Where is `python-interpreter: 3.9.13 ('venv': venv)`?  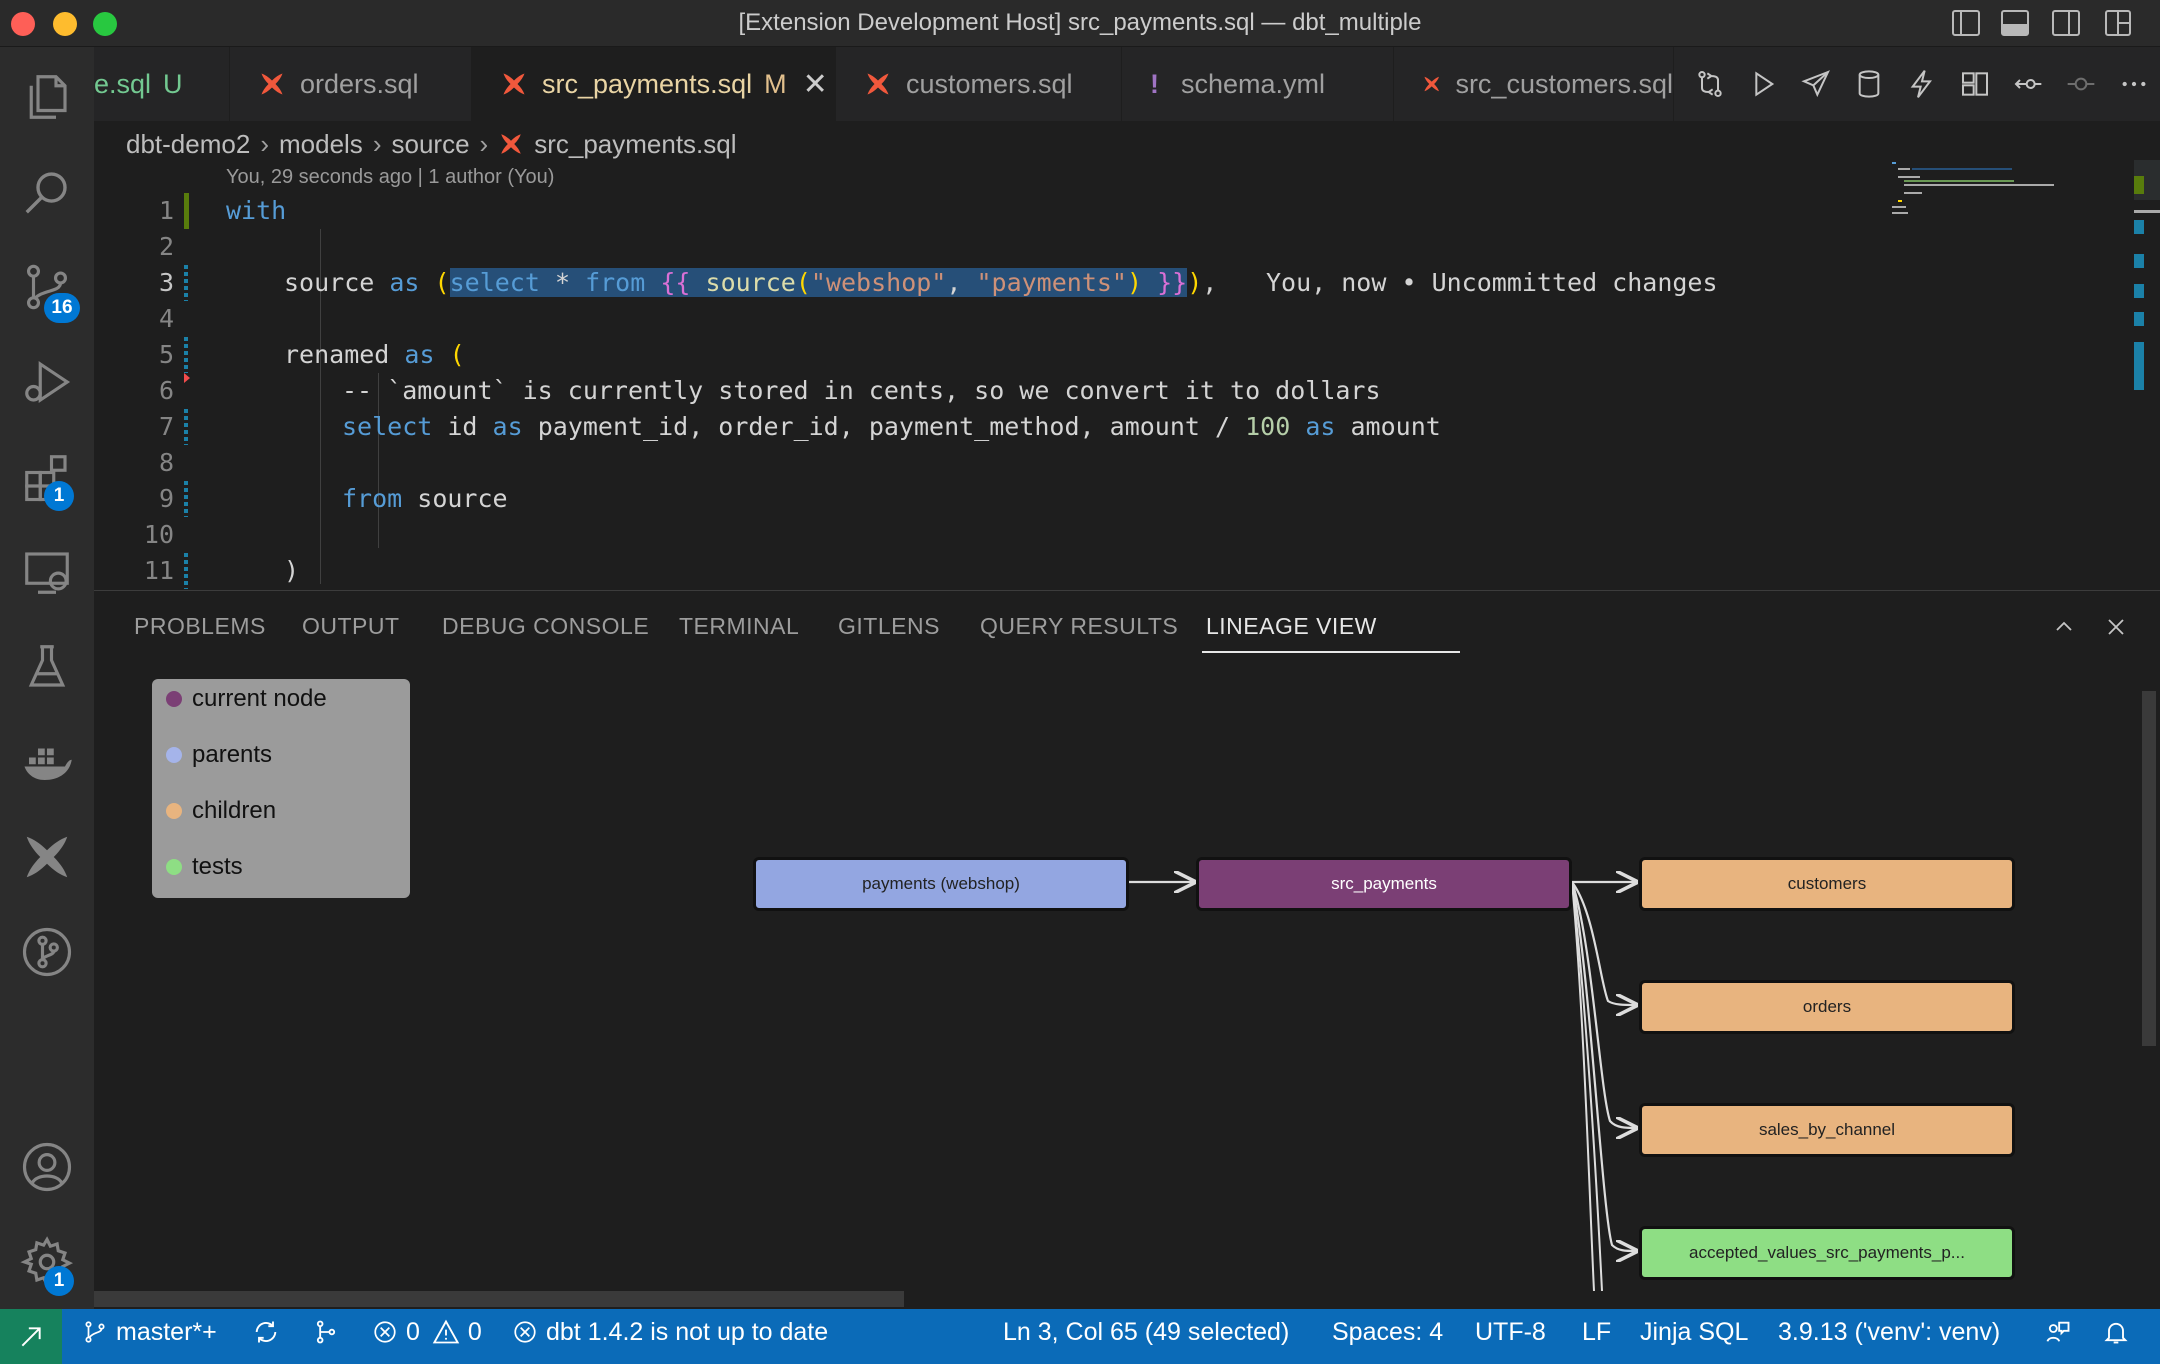
python-interpreter: 3.9.13 ('venv': venv) is located at coordinates (1889, 1332).